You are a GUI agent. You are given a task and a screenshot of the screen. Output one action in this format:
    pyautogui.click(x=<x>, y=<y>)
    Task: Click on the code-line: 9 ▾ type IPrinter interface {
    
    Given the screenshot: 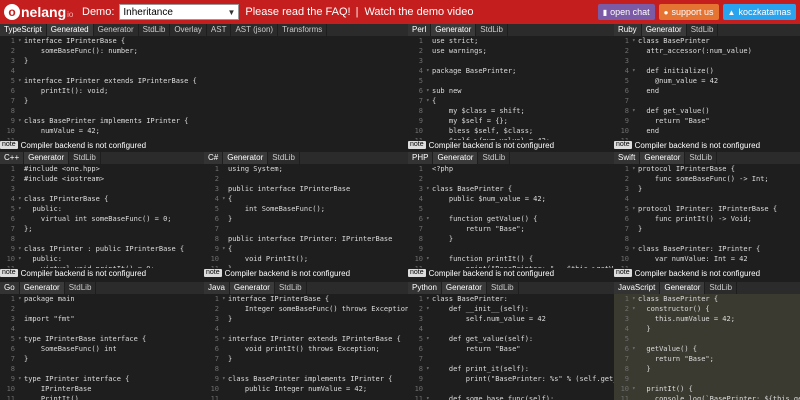 What is the action you would take?
    pyautogui.click(x=102, y=379)
    